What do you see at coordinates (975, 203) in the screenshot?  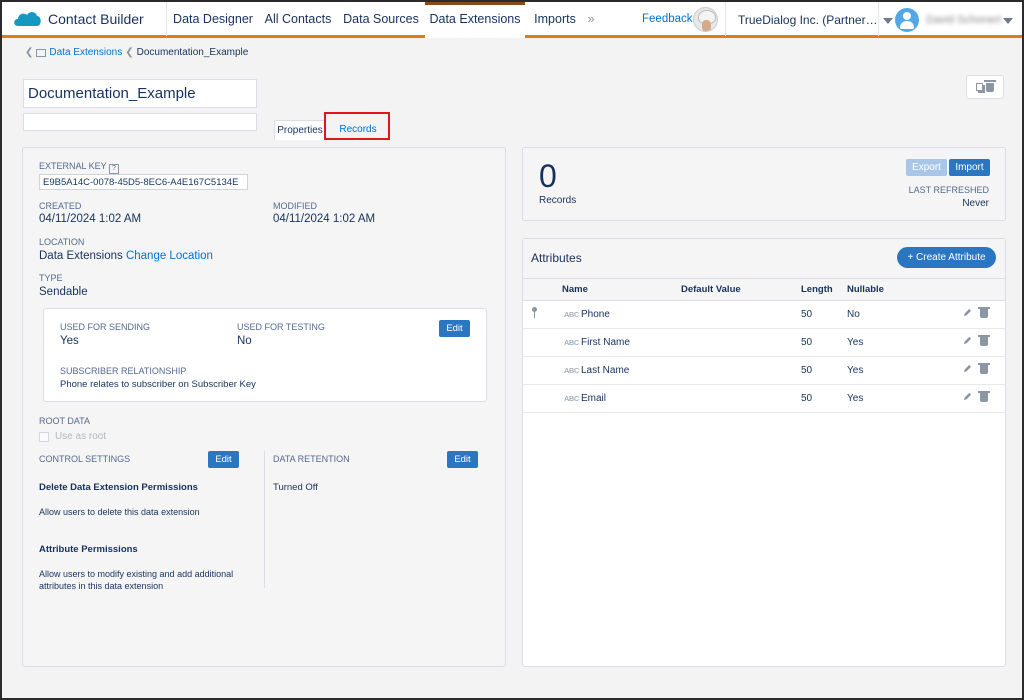 I see `last-refreshed-value: Never` at bounding box center [975, 203].